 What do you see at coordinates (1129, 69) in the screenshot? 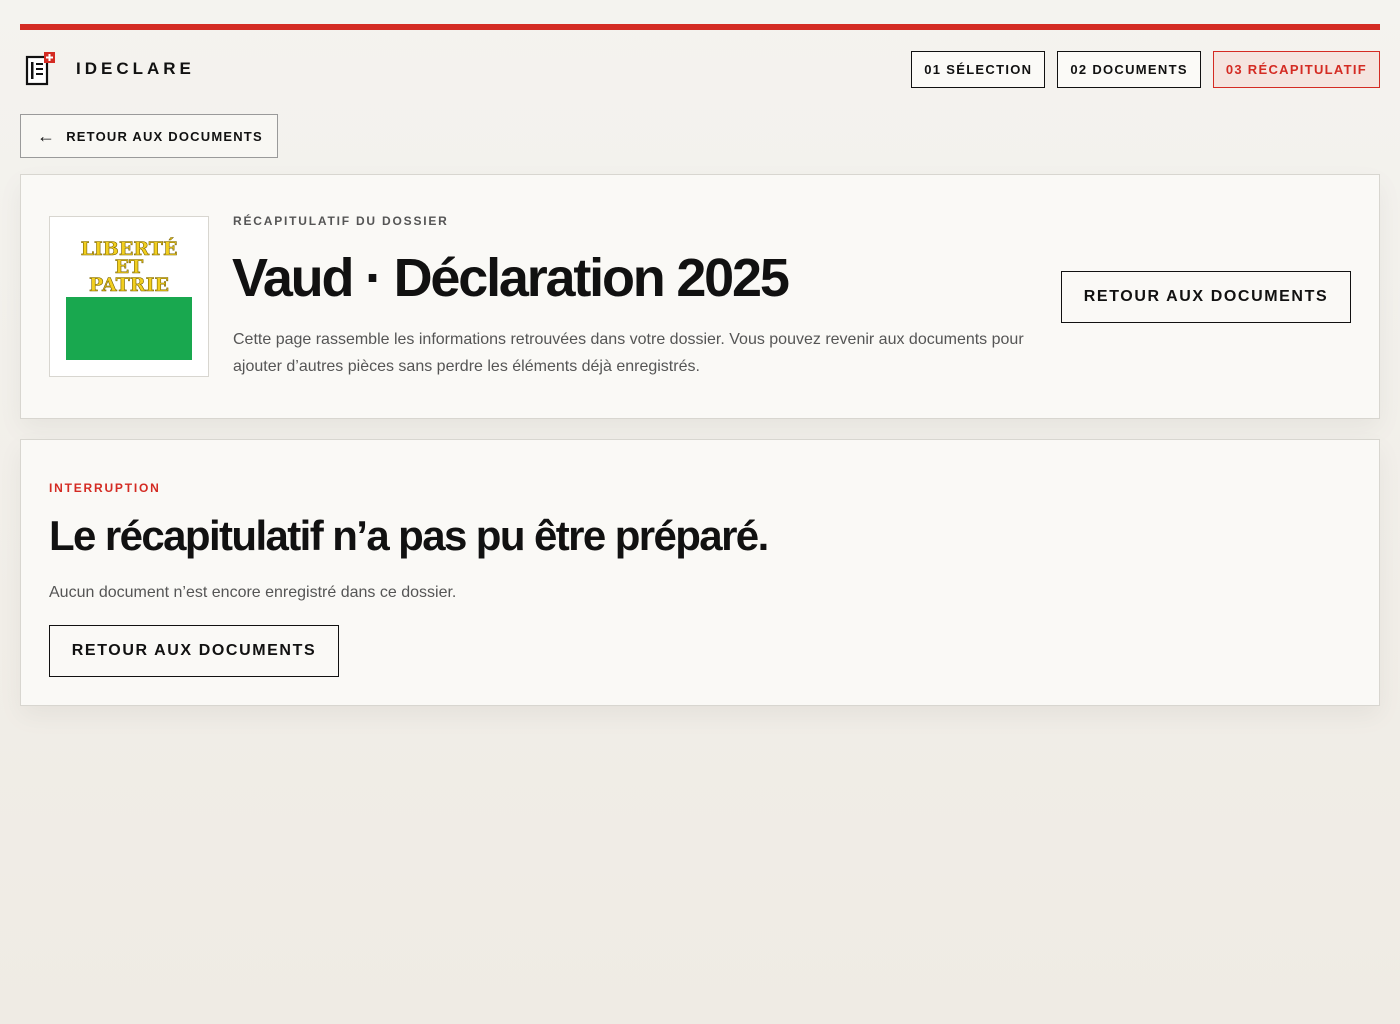
I see `step-documents: 02 DOCUMENTS` at bounding box center [1129, 69].